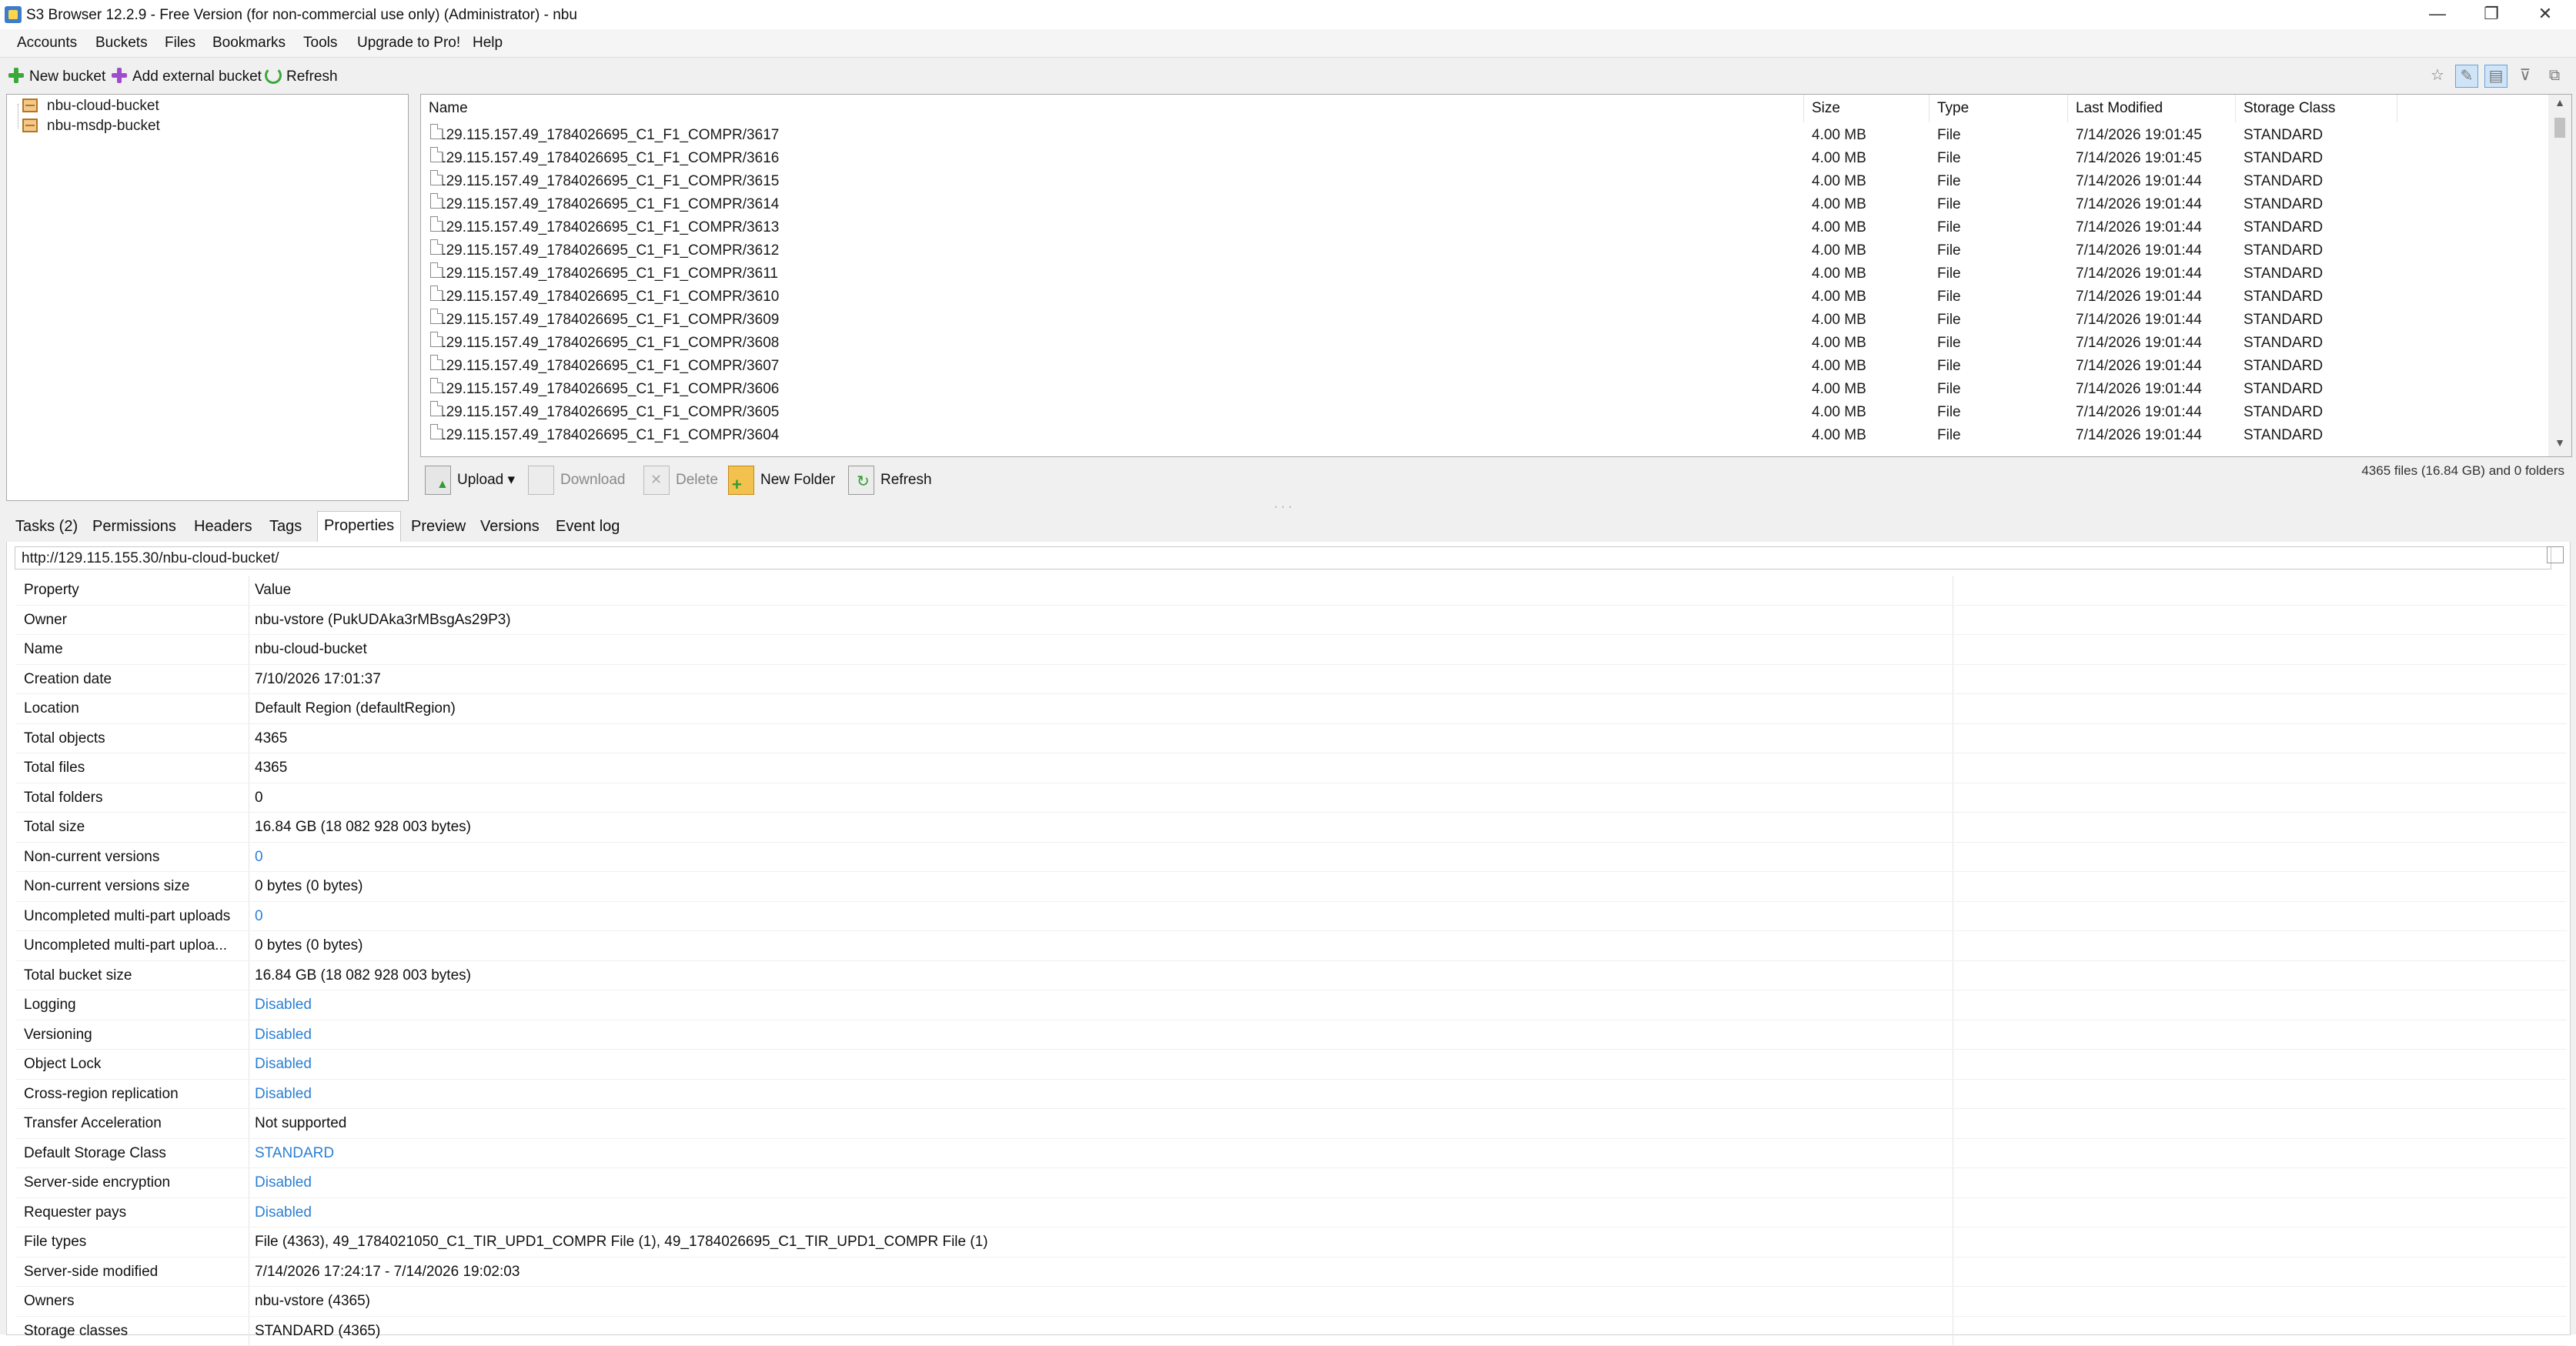 This screenshot has height=1346, width=2576. What do you see at coordinates (311, 649) in the screenshot?
I see `property-value: nbu-cloud-bucket` at bounding box center [311, 649].